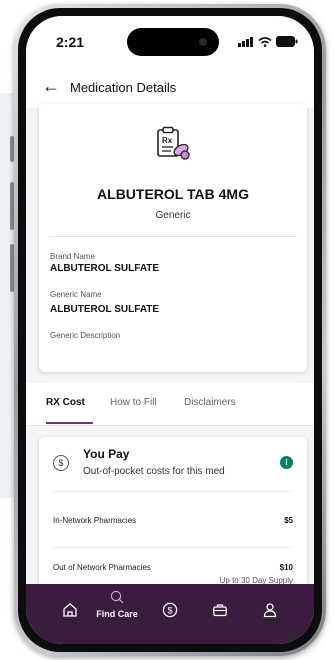  I want to click on page-title: Medication Details, so click(123, 87).